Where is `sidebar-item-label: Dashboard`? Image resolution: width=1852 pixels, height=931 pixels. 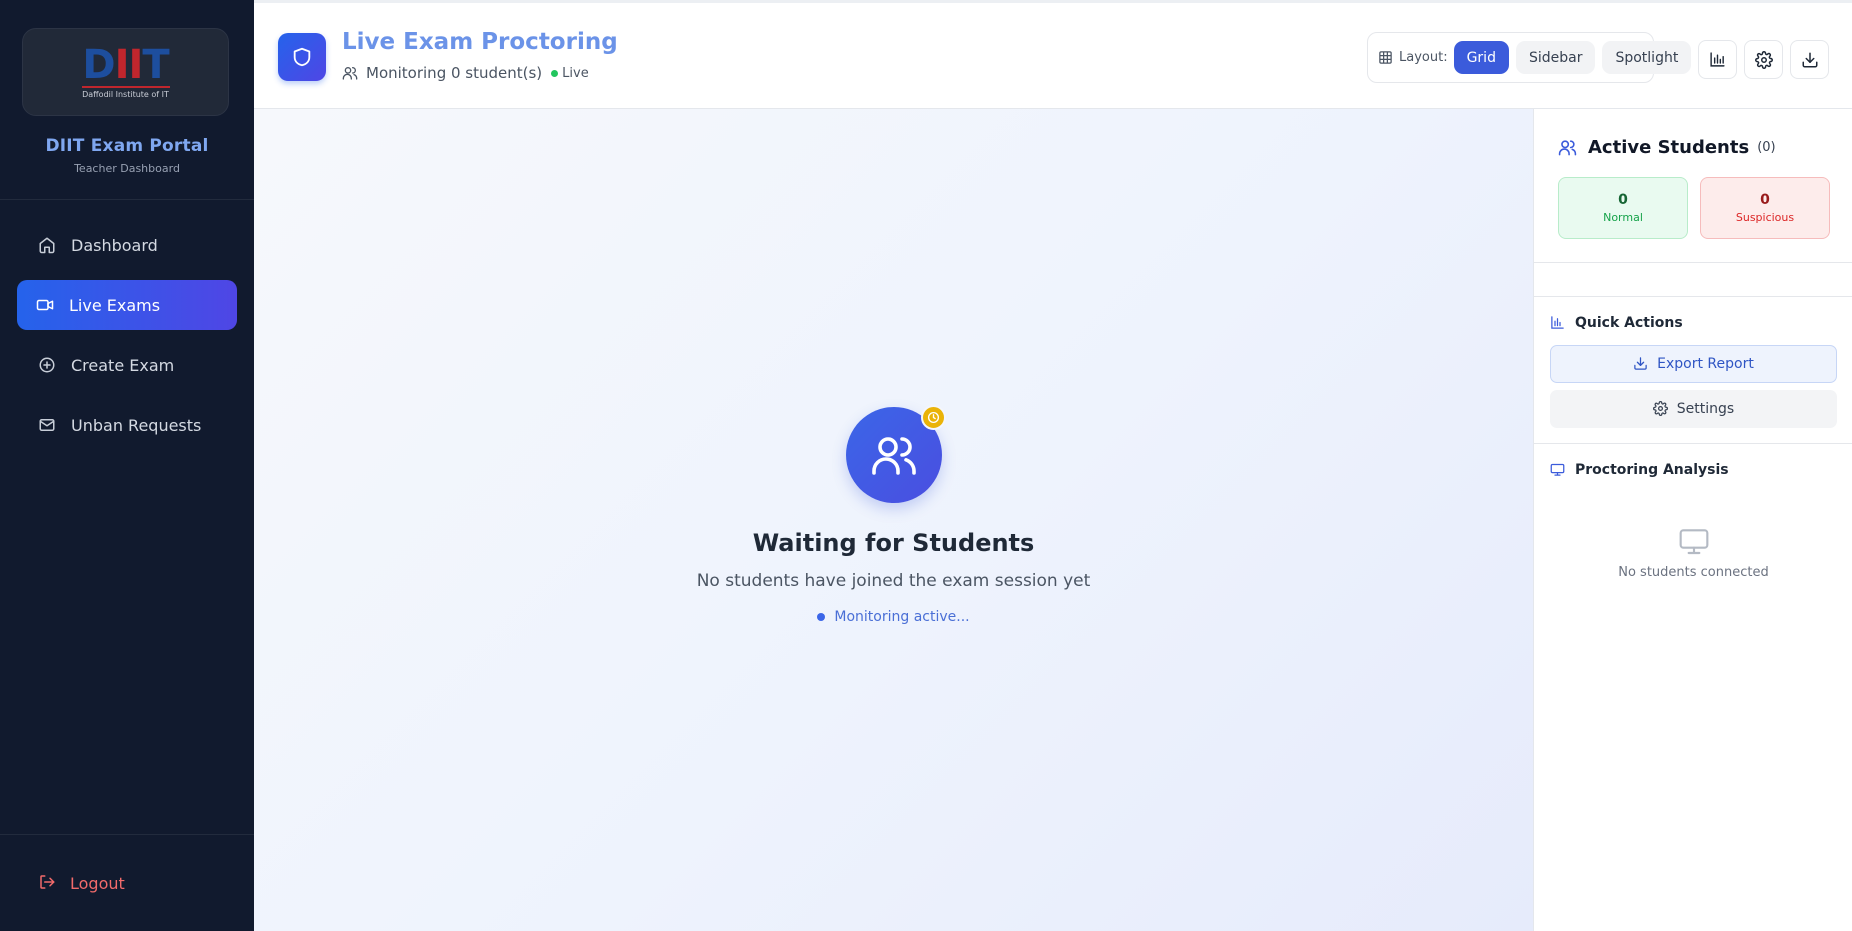
sidebar-item-label: Dashboard is located at coordinates (114, 245).